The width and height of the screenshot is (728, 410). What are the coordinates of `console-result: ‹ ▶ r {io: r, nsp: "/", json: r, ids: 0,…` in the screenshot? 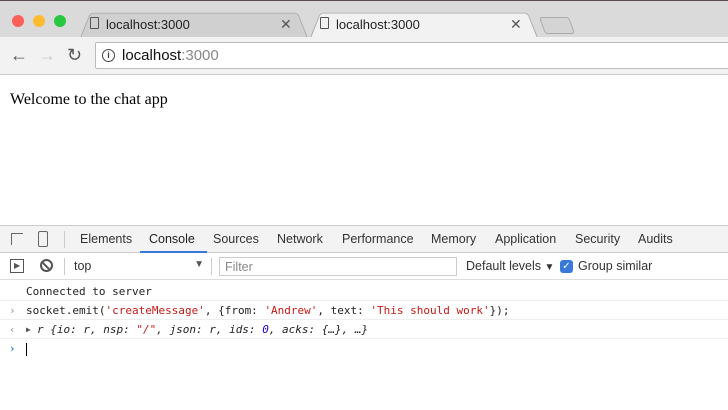 It's located at (364, 329).